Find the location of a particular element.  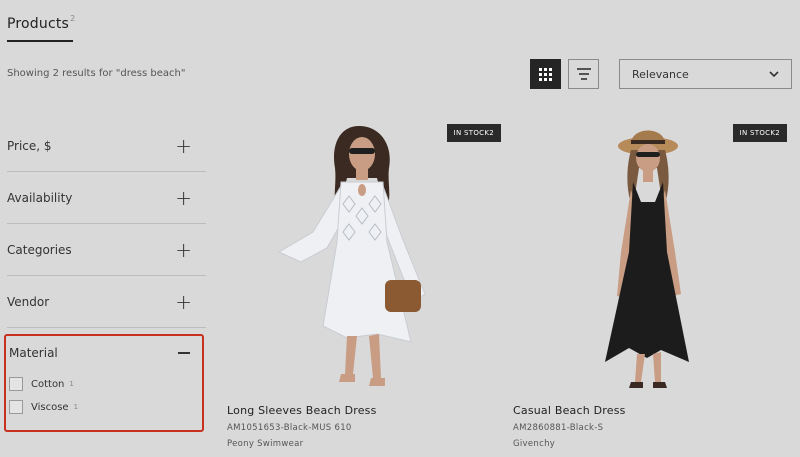

product-title: Casual Beach Dress is located at coordinates (650, 410).